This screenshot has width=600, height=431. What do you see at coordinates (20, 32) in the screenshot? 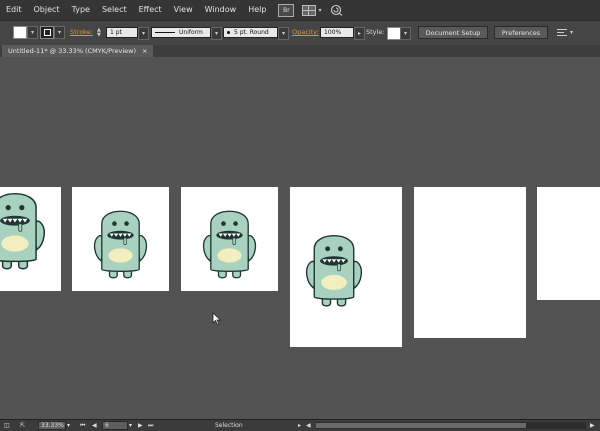
I see `fill-color-swatch` at bounding box center [20, 32].